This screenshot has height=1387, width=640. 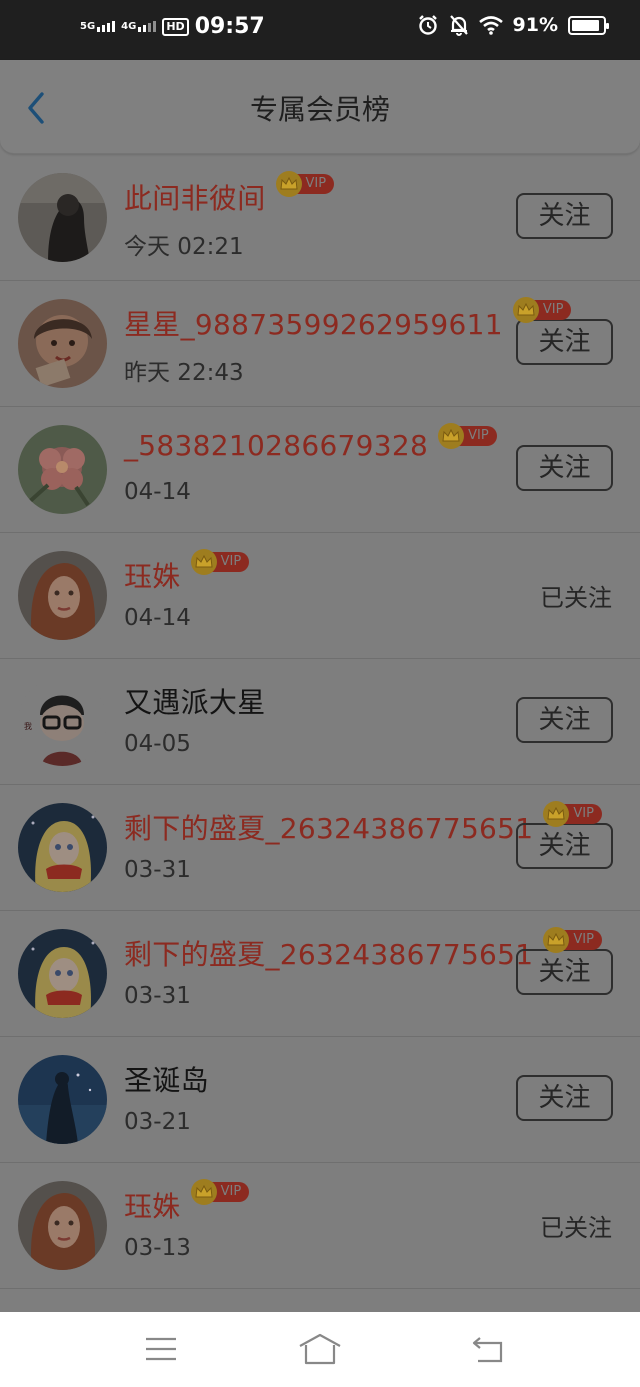 I want to click on page-title: 专属会员榜, so click(x=319, y=109).